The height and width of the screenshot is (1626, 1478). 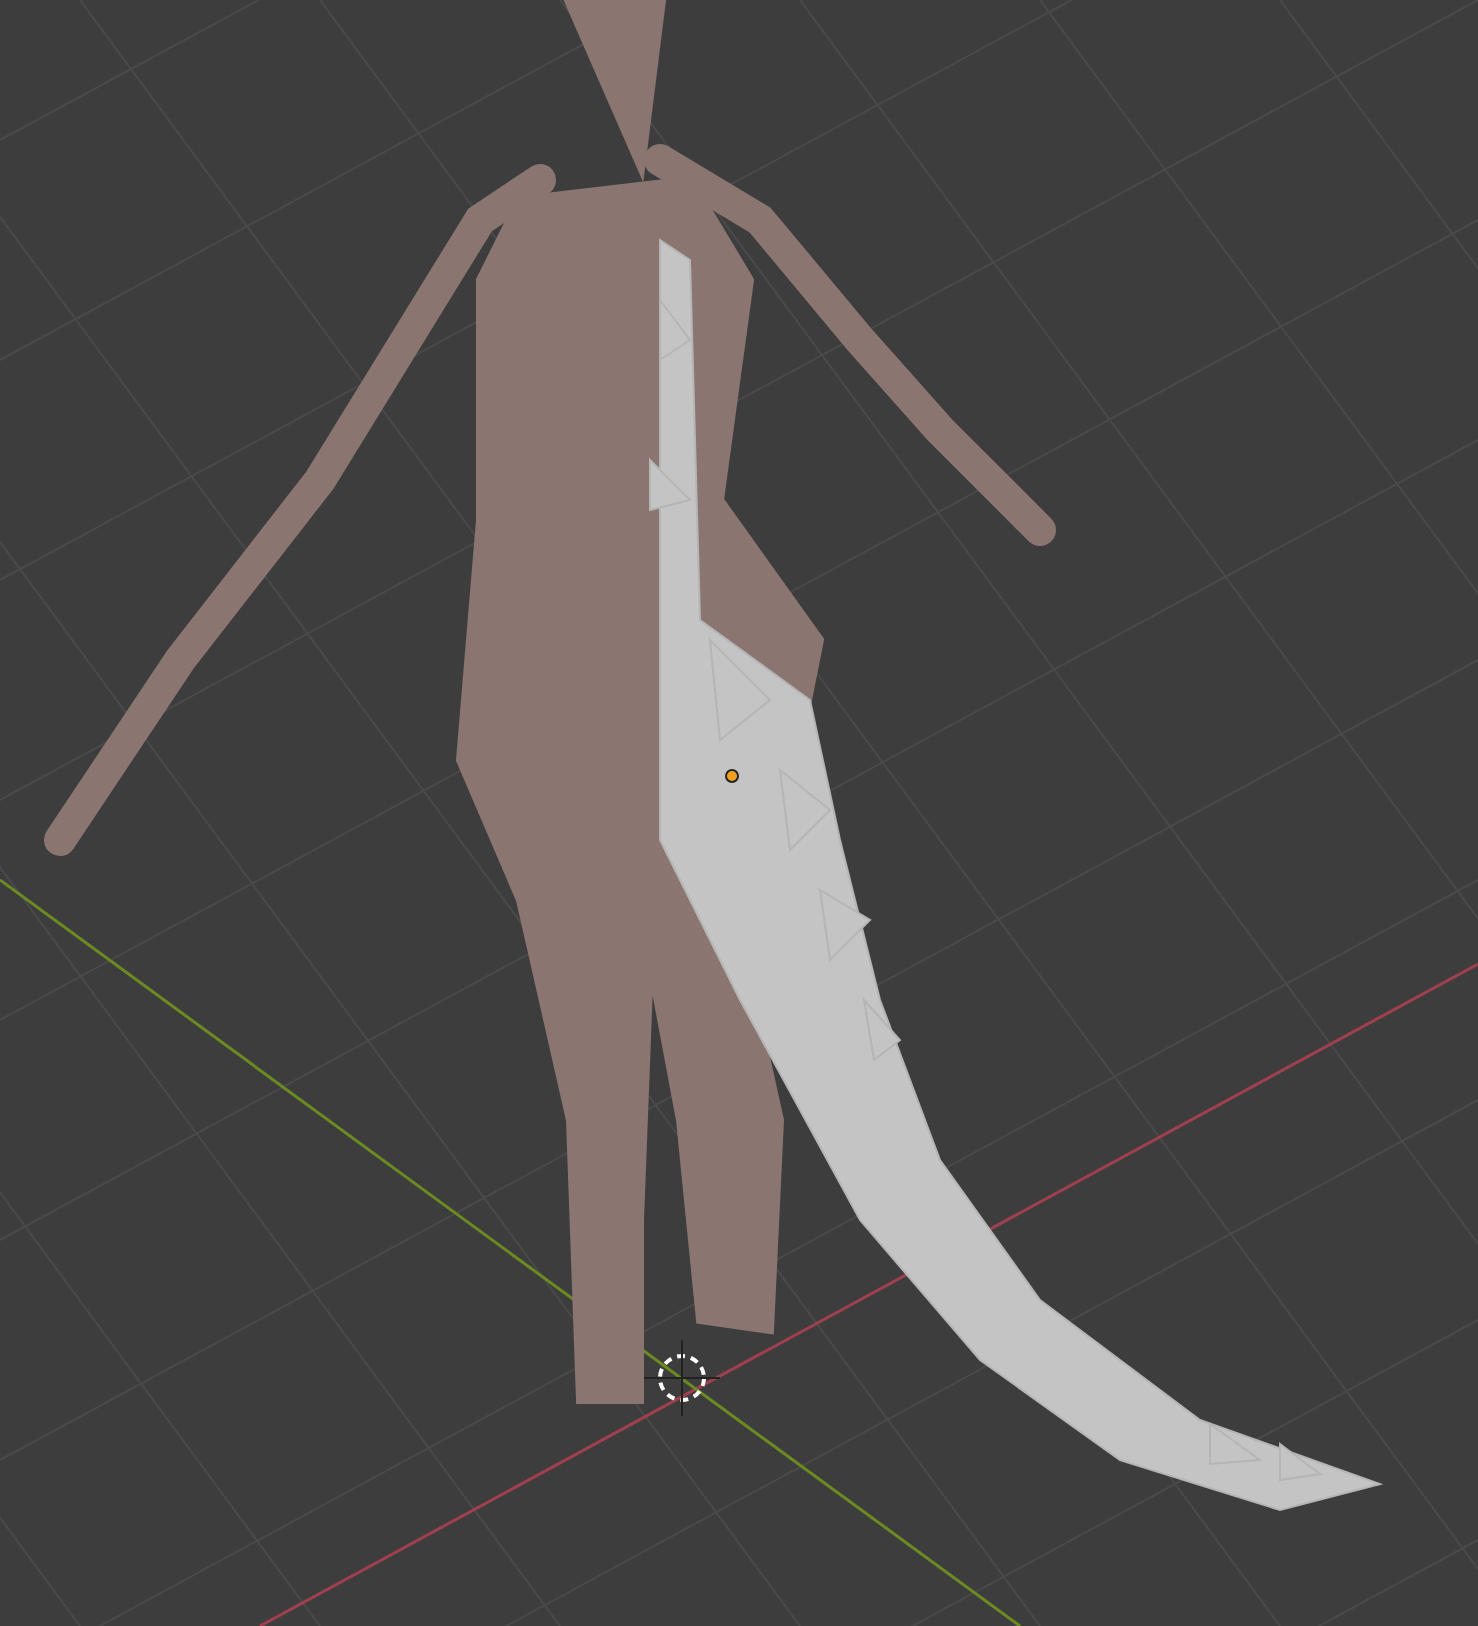 What do you see at coordinates (682, 1378) in the screenshot?
I see `3d-cursor-icon` at bounding box center [682, 1378].